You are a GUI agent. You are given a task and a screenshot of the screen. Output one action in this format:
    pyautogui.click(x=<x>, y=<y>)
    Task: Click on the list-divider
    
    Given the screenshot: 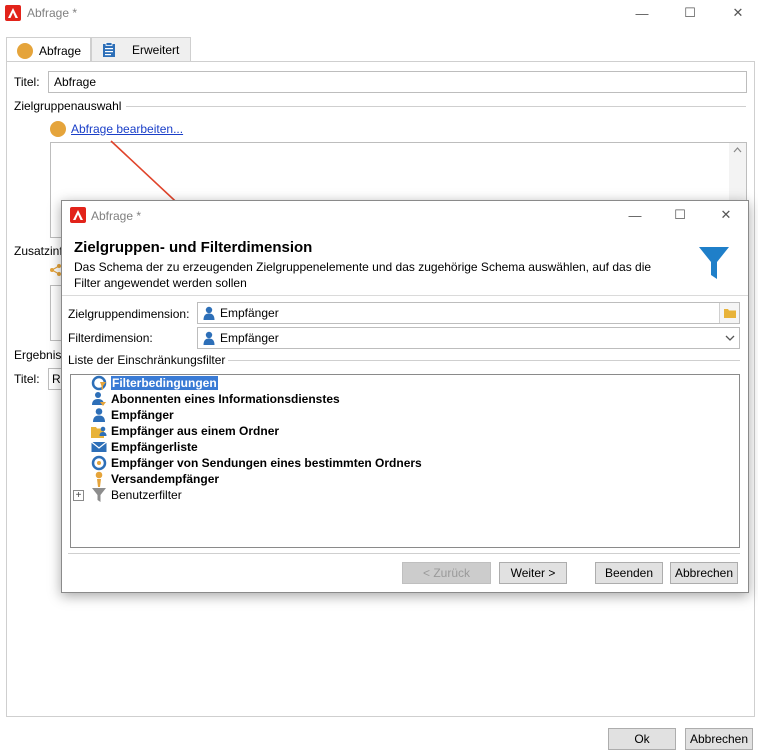 What is the action you would take?
    pyautogui.click(x=484, y=360)
    